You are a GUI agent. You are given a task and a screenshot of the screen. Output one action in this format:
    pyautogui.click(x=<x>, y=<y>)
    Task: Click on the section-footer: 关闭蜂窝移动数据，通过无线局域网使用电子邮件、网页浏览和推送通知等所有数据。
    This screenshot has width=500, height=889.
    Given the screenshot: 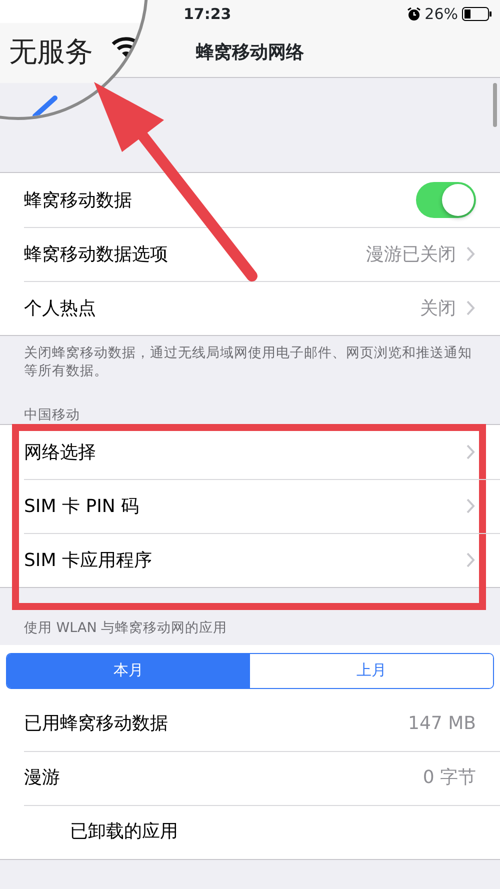 What is the action you would take?
    pyautogui.click(x=250, y=358)
    